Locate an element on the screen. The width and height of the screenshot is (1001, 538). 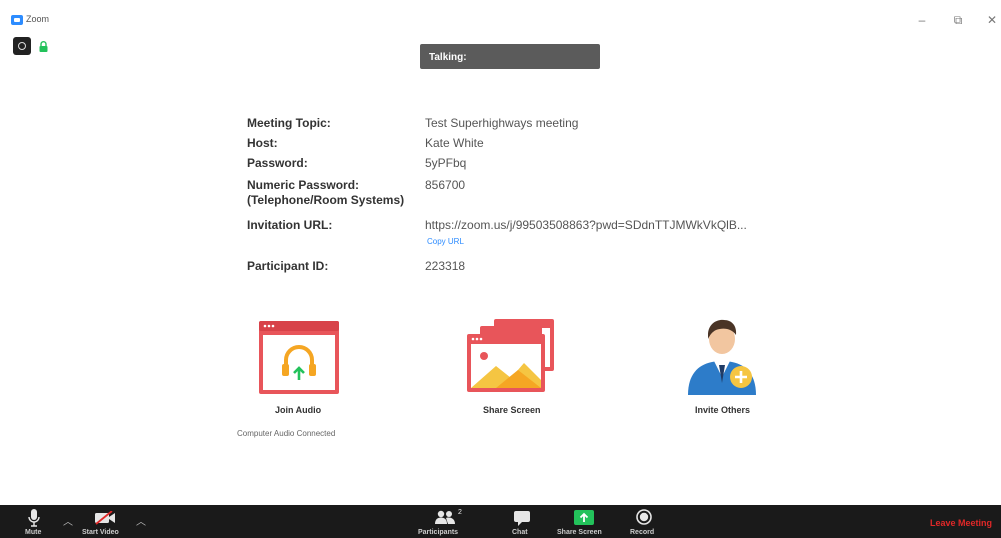
share-screen-button: Share Screen is located at coordinates (586, 521).